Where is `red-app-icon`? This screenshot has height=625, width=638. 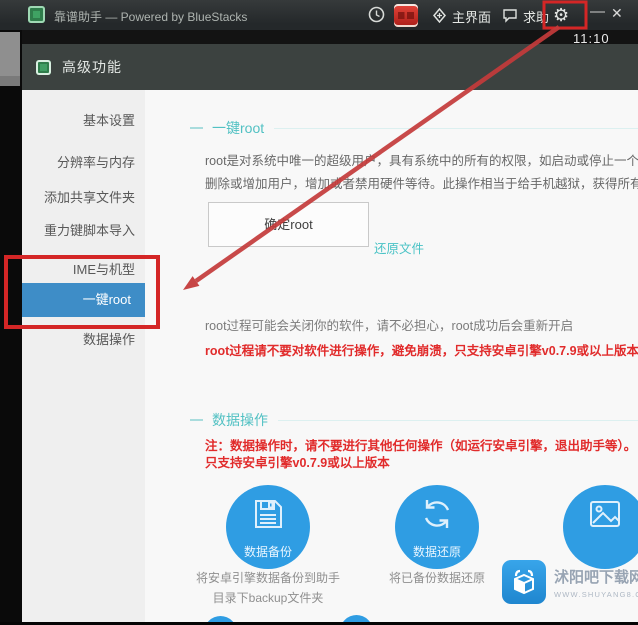
red-app-icon is located at coordinates (406, 15).